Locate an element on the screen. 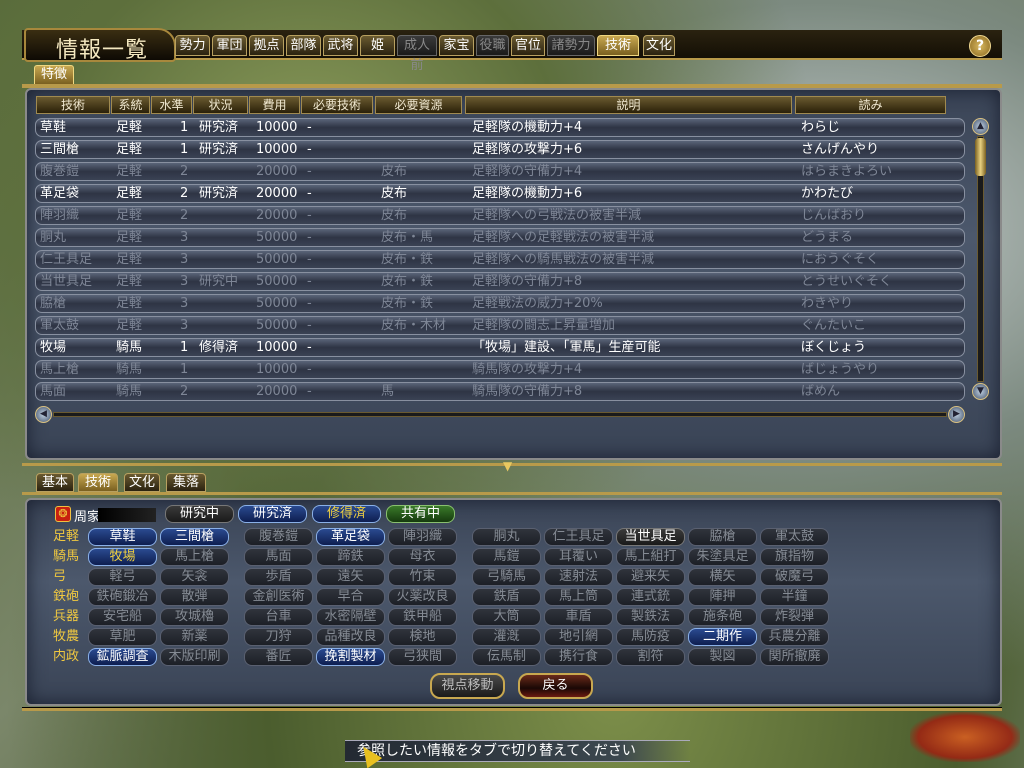 Image resolution: width=1024 pixels, height=768 pixels. tech-cell: 蹄鉄 is located at coordinates (350, 557).